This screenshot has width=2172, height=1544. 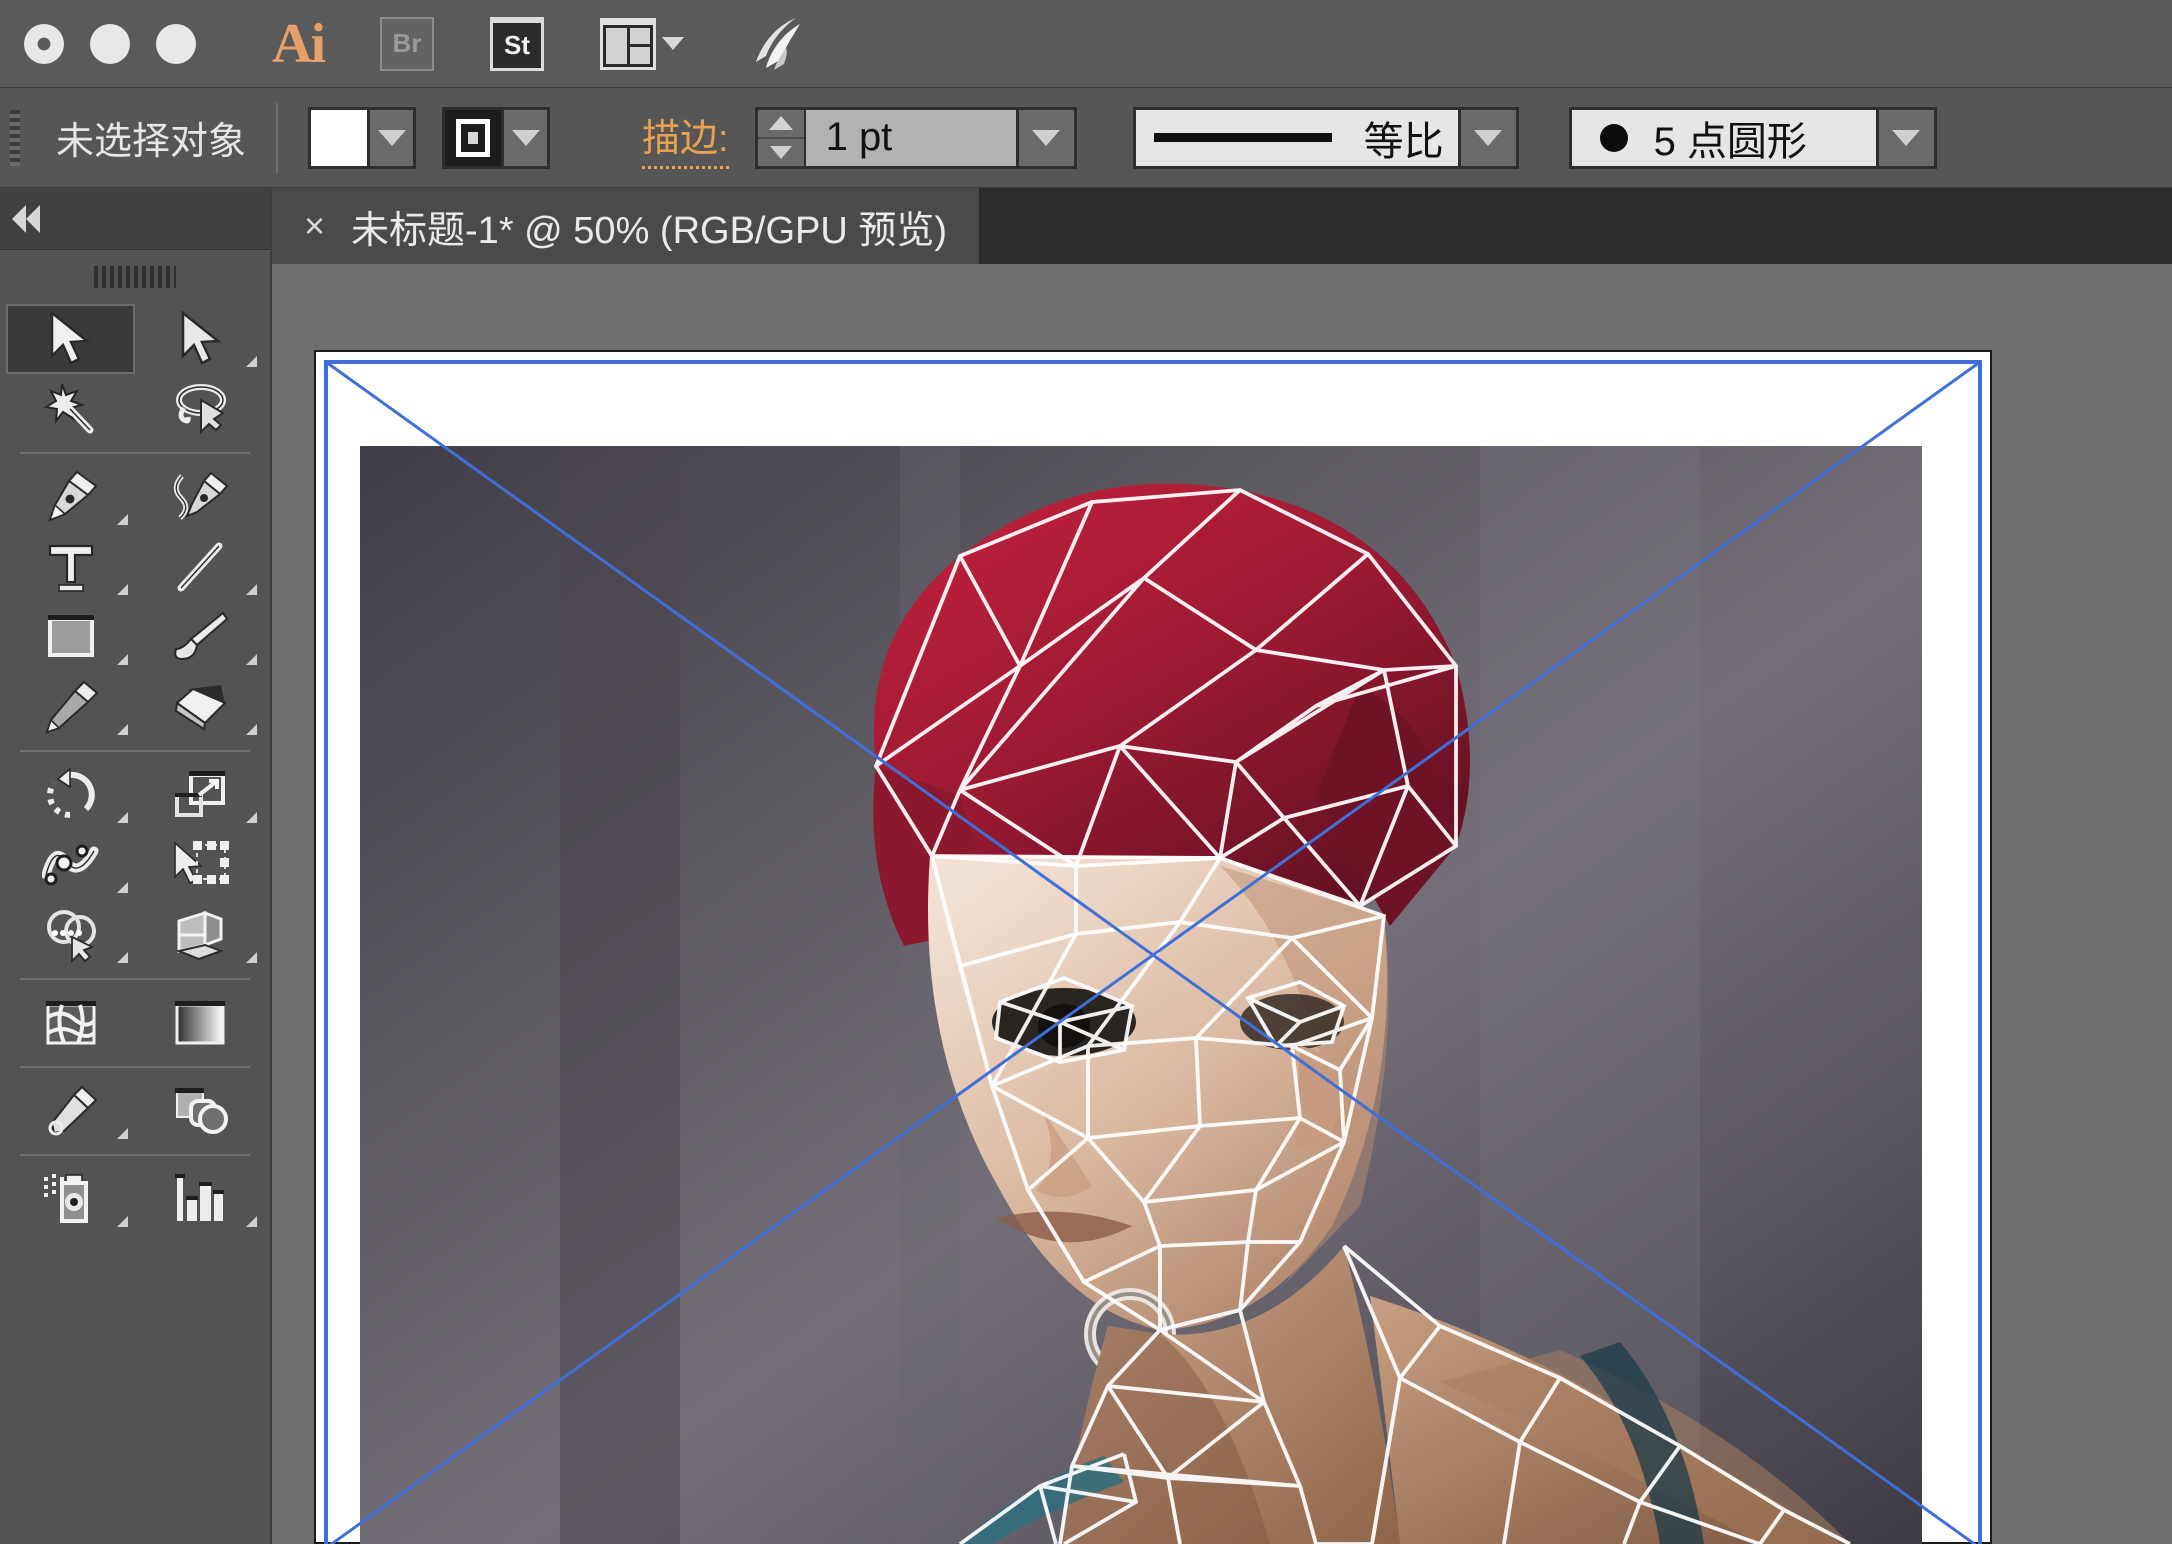 I want to click on direct-selection-arrow-icon, so click(x=201, y=337).